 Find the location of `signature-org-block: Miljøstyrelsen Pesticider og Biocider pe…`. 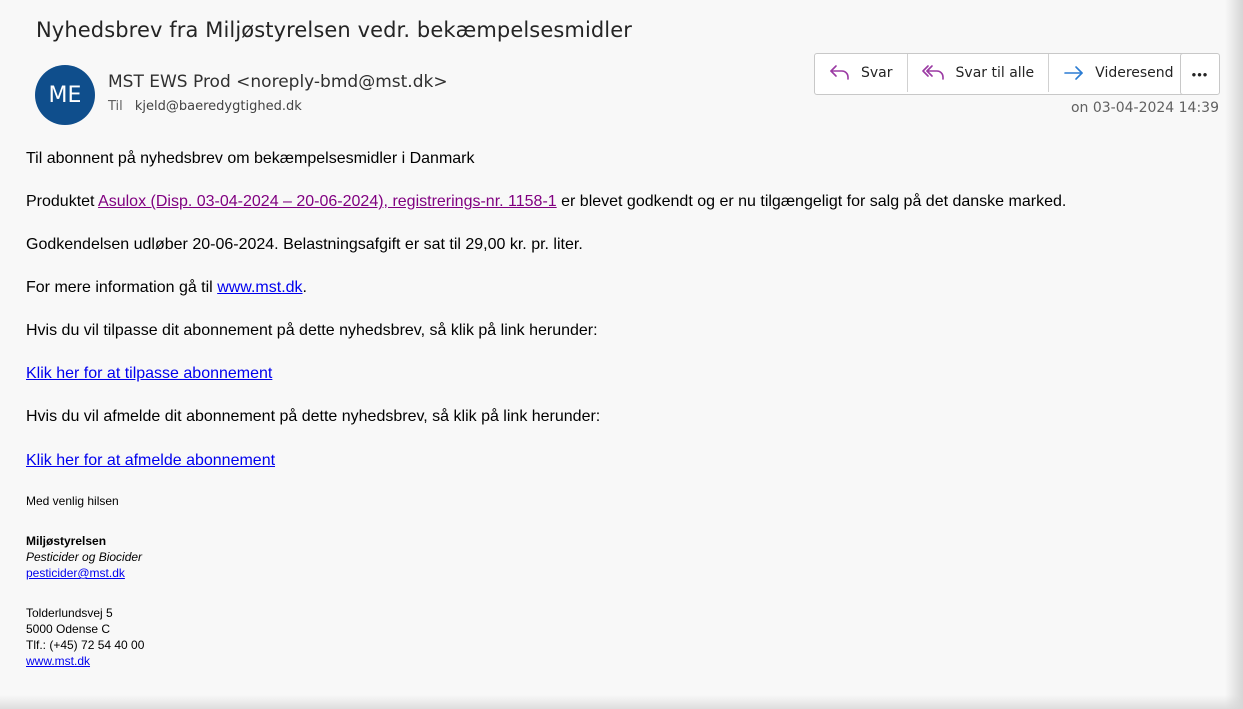

signature-org-block: Miljøstyrelsen Pesticider og Biocider pe… is located at coordinates (84, 557).